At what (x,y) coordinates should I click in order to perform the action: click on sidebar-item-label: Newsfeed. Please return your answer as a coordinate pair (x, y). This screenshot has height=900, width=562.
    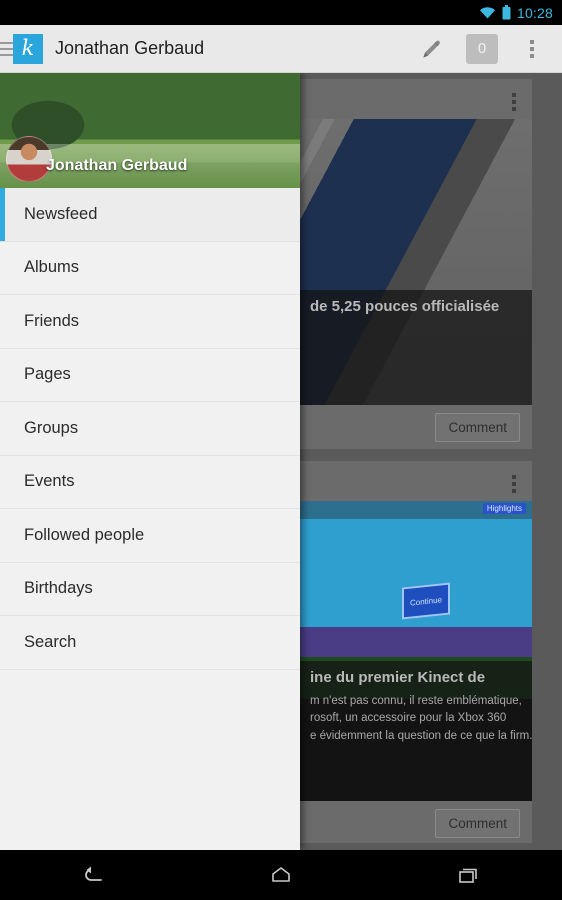
    Looking at the image, I should click on (61, 213).